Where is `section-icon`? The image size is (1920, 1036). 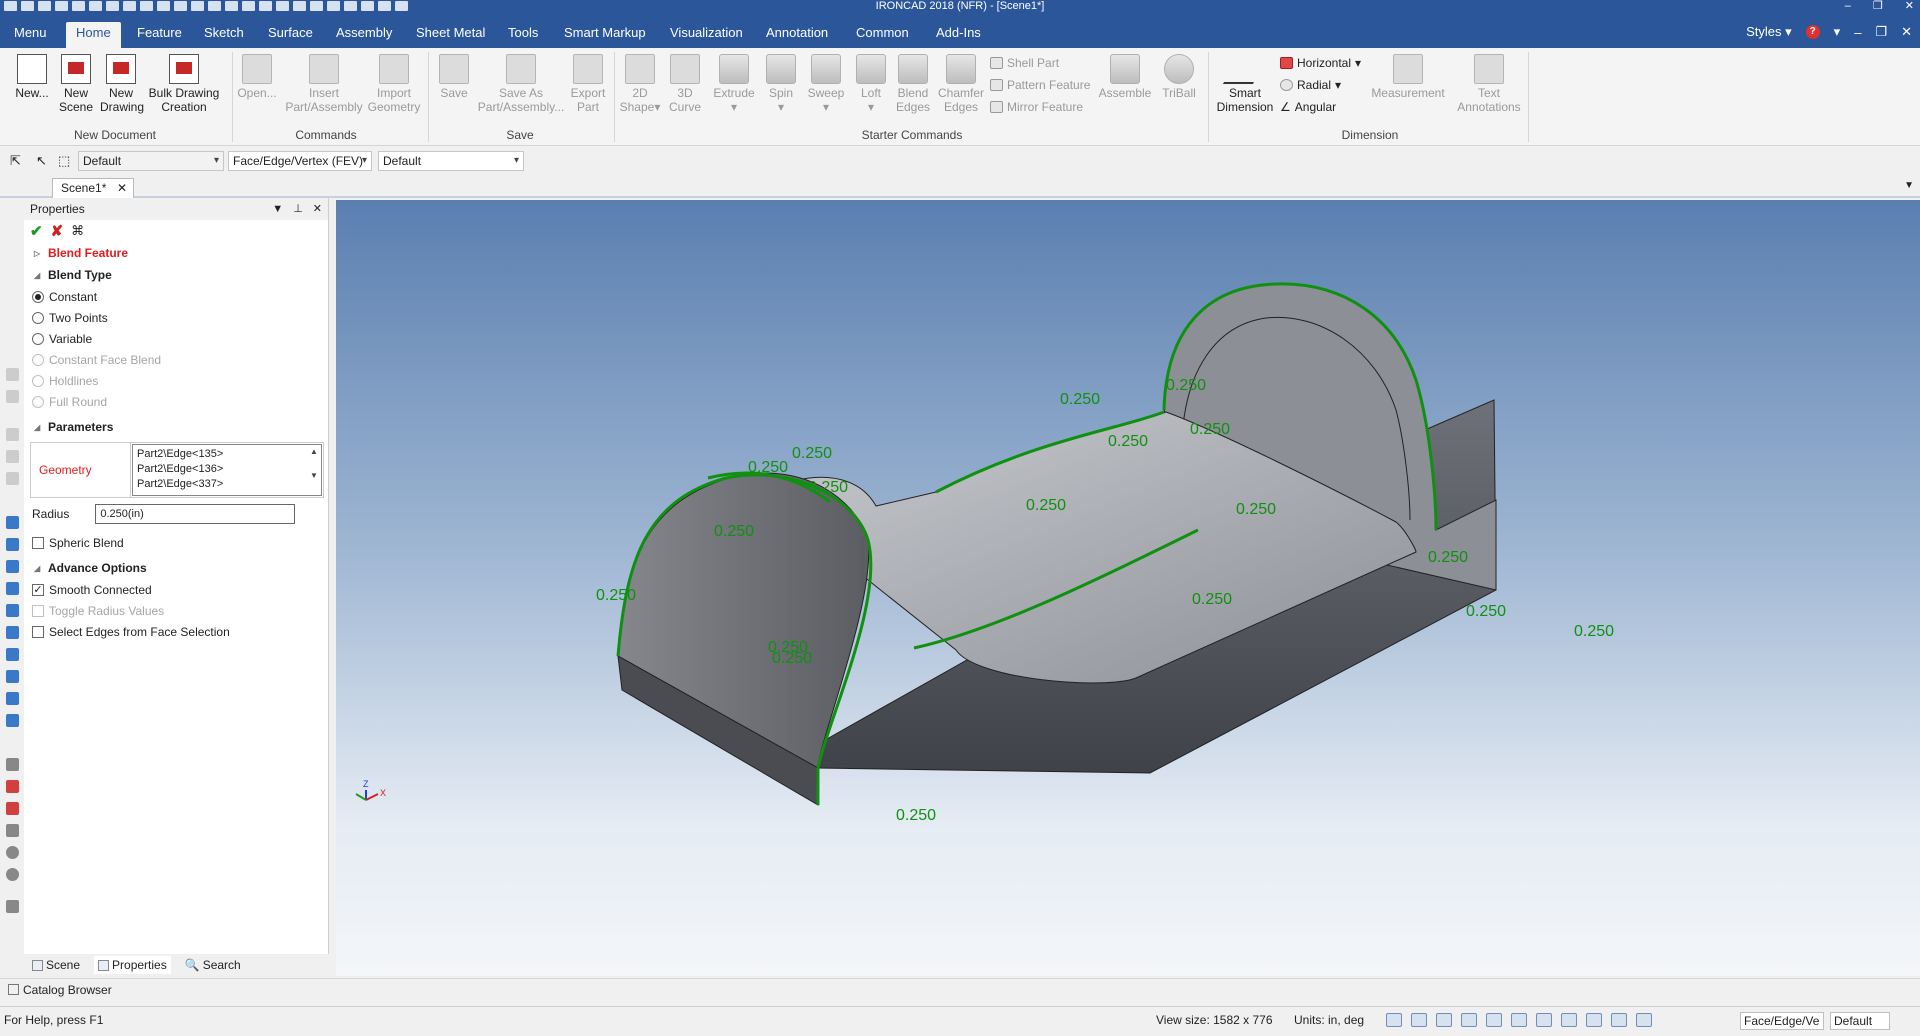 section-icon is located at coordinates (1569, 1020).